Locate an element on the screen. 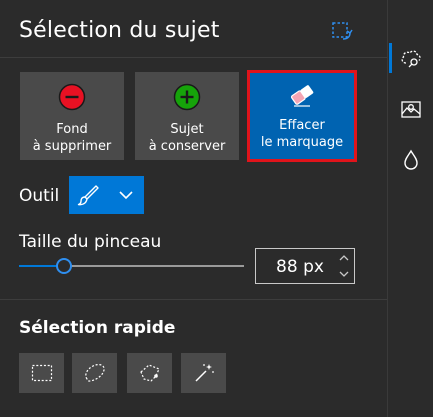  polygon-select-button is located at coordinates (149, 373).